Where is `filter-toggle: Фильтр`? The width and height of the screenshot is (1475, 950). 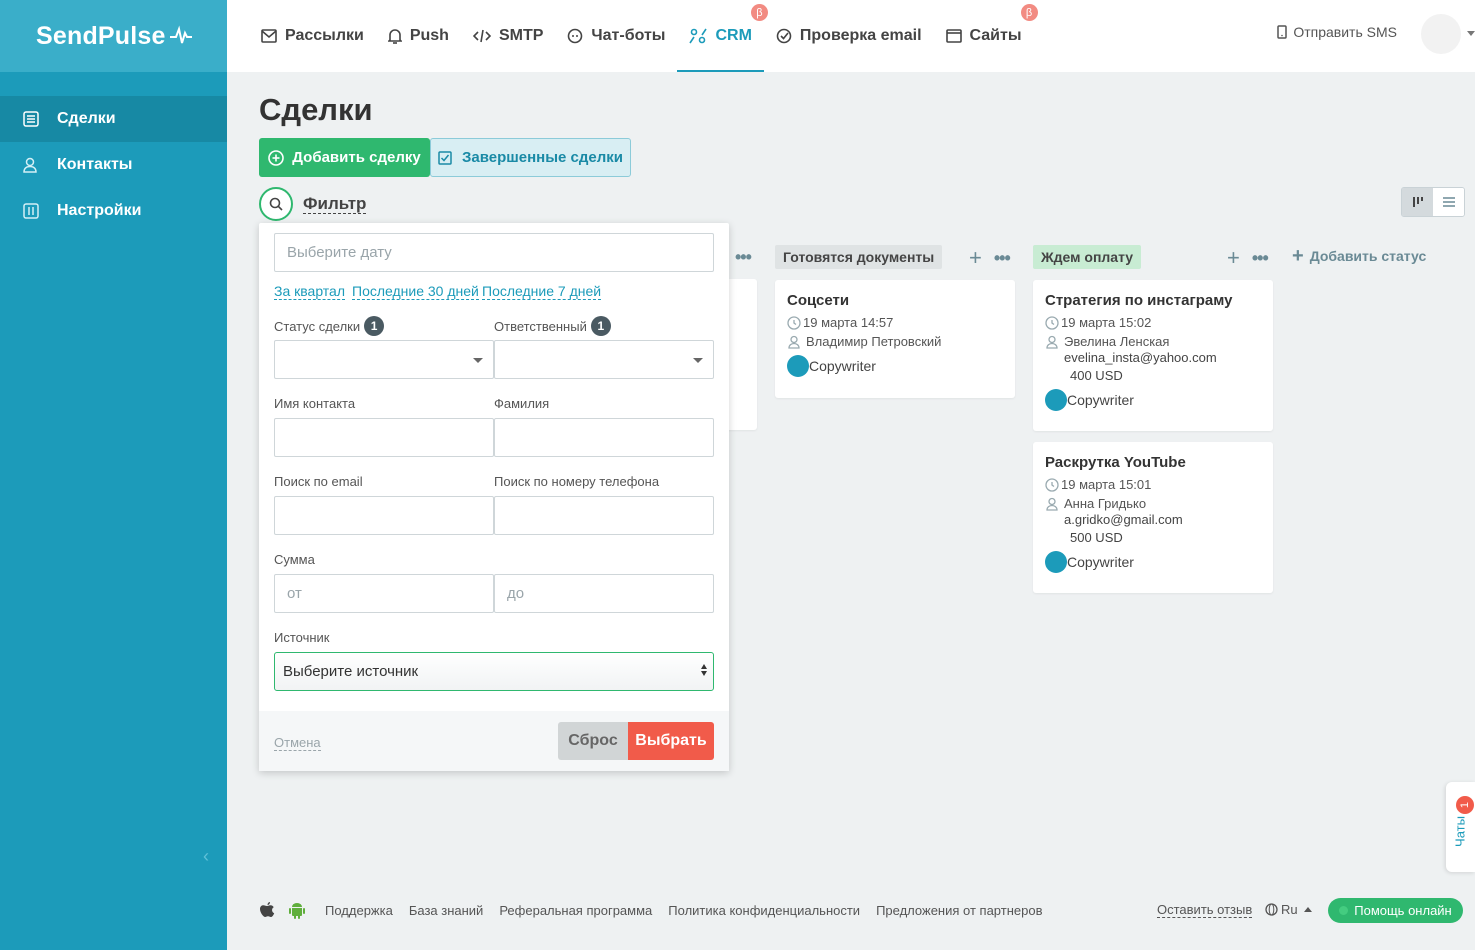
filter-toggle: Фильтр is located at coordinates (313, 204).